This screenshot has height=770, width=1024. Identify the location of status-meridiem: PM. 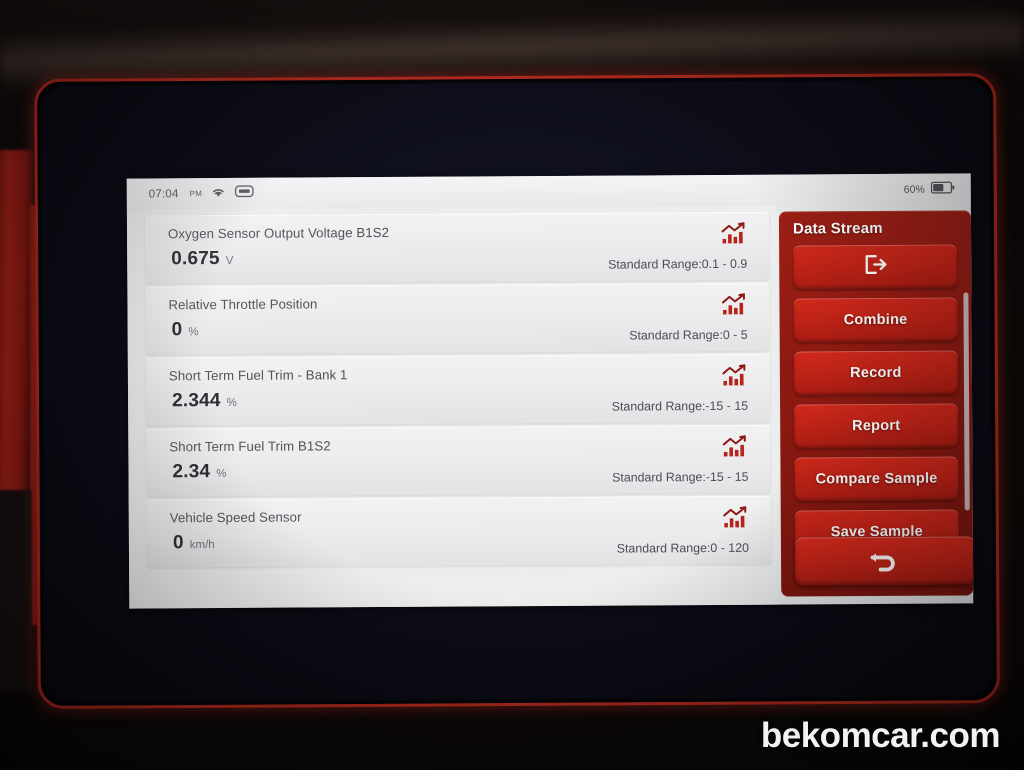
(196, 194).